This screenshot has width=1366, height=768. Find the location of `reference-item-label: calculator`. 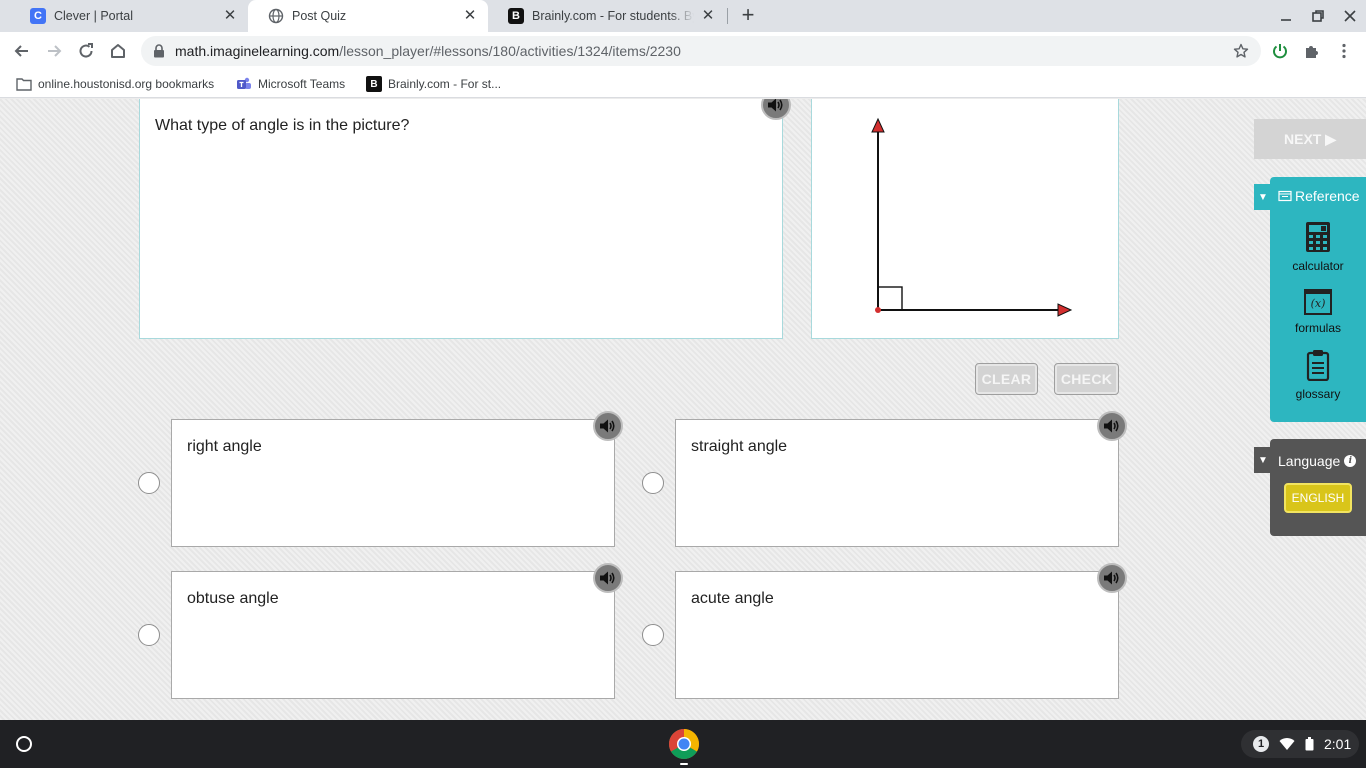

reference-item-label: calculator is located at coordinates (1318, 266).